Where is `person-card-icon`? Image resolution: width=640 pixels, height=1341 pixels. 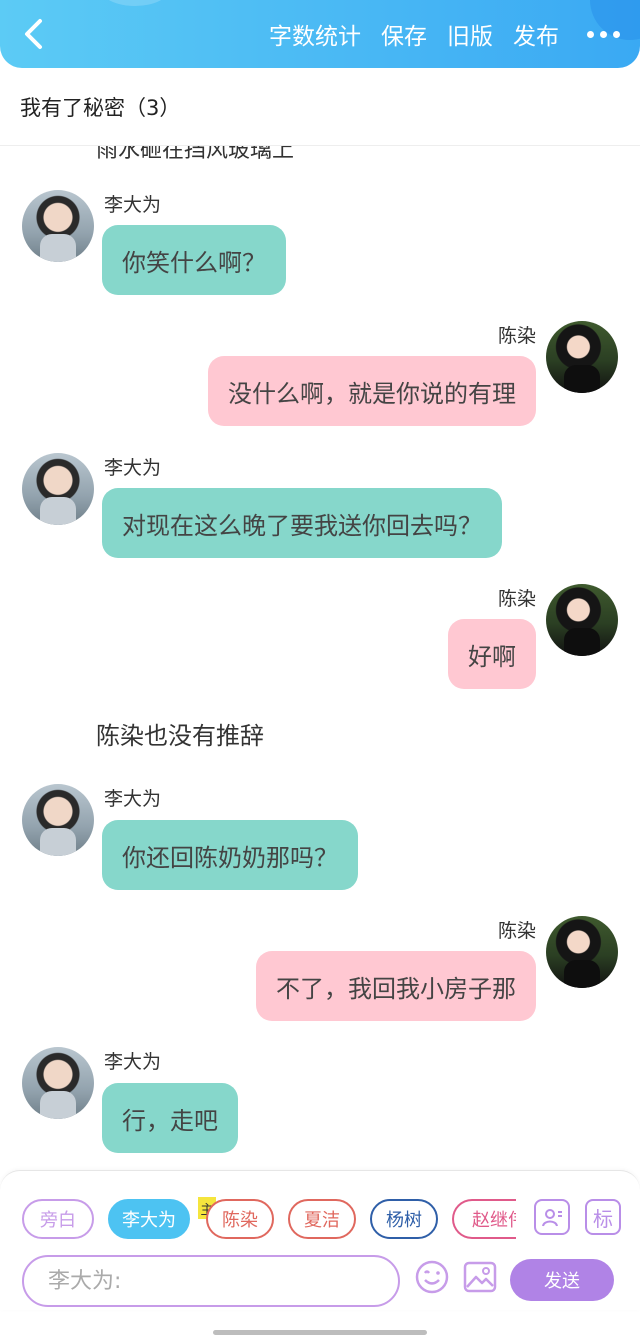 person-card-icon is located at coordinates (552, 1218).